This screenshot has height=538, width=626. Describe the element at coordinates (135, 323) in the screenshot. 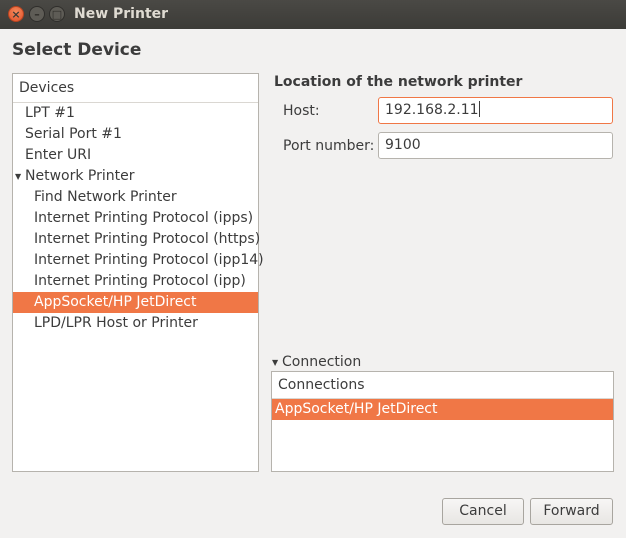

I see `device-item-lpd-lpr: LPD/LPR Host or Printer` at that location.